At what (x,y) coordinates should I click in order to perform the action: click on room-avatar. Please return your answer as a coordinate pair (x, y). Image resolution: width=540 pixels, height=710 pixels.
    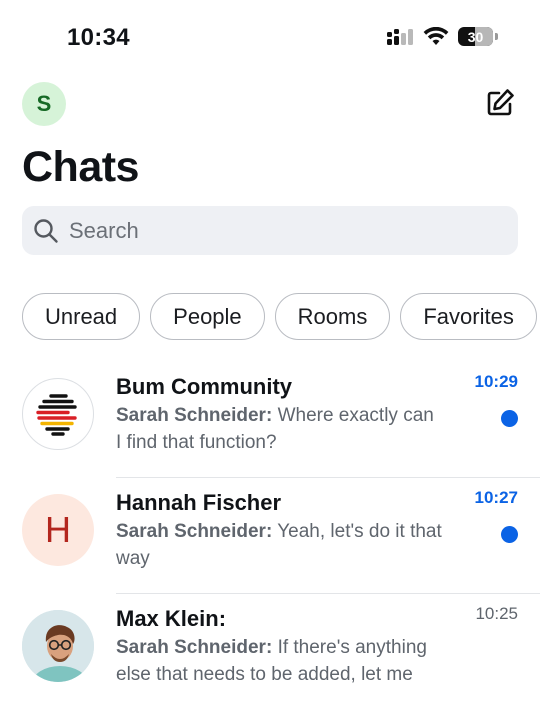
    Looking at the image, I should click on (58, 414).